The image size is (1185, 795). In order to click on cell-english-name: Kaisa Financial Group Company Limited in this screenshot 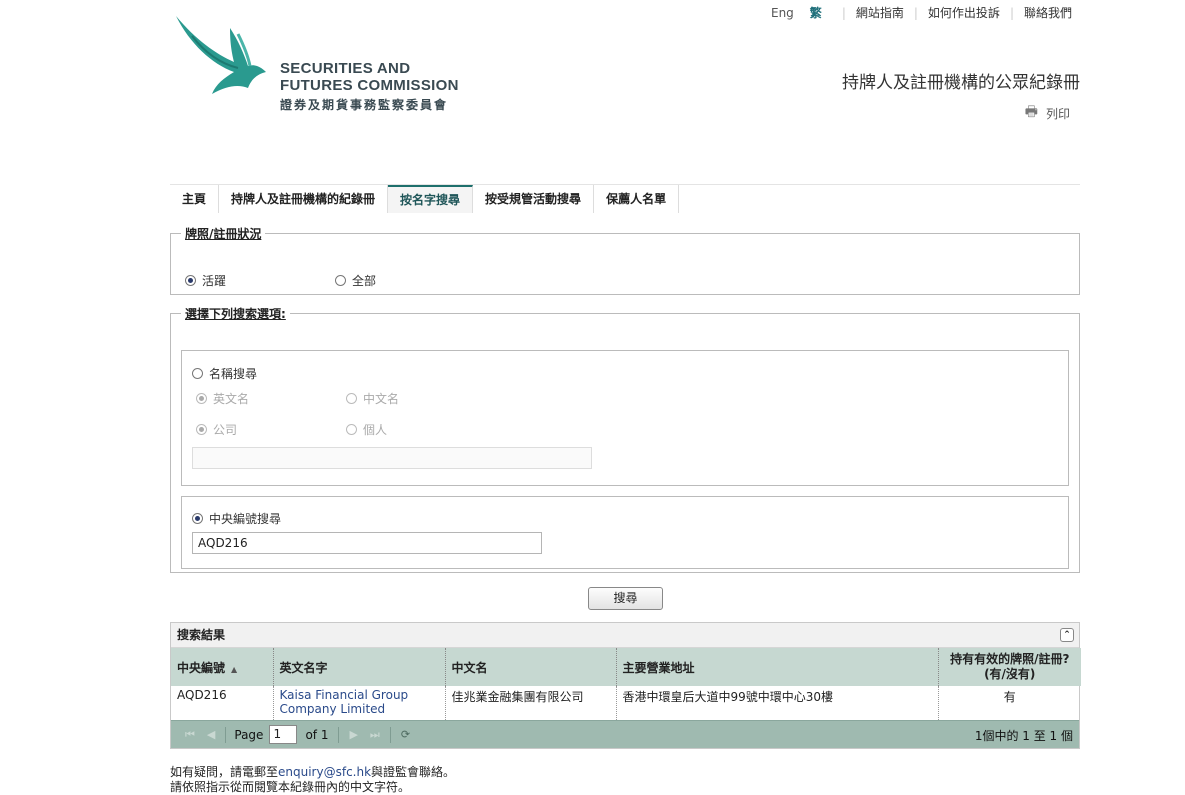, I will do `click(359, 703)`.